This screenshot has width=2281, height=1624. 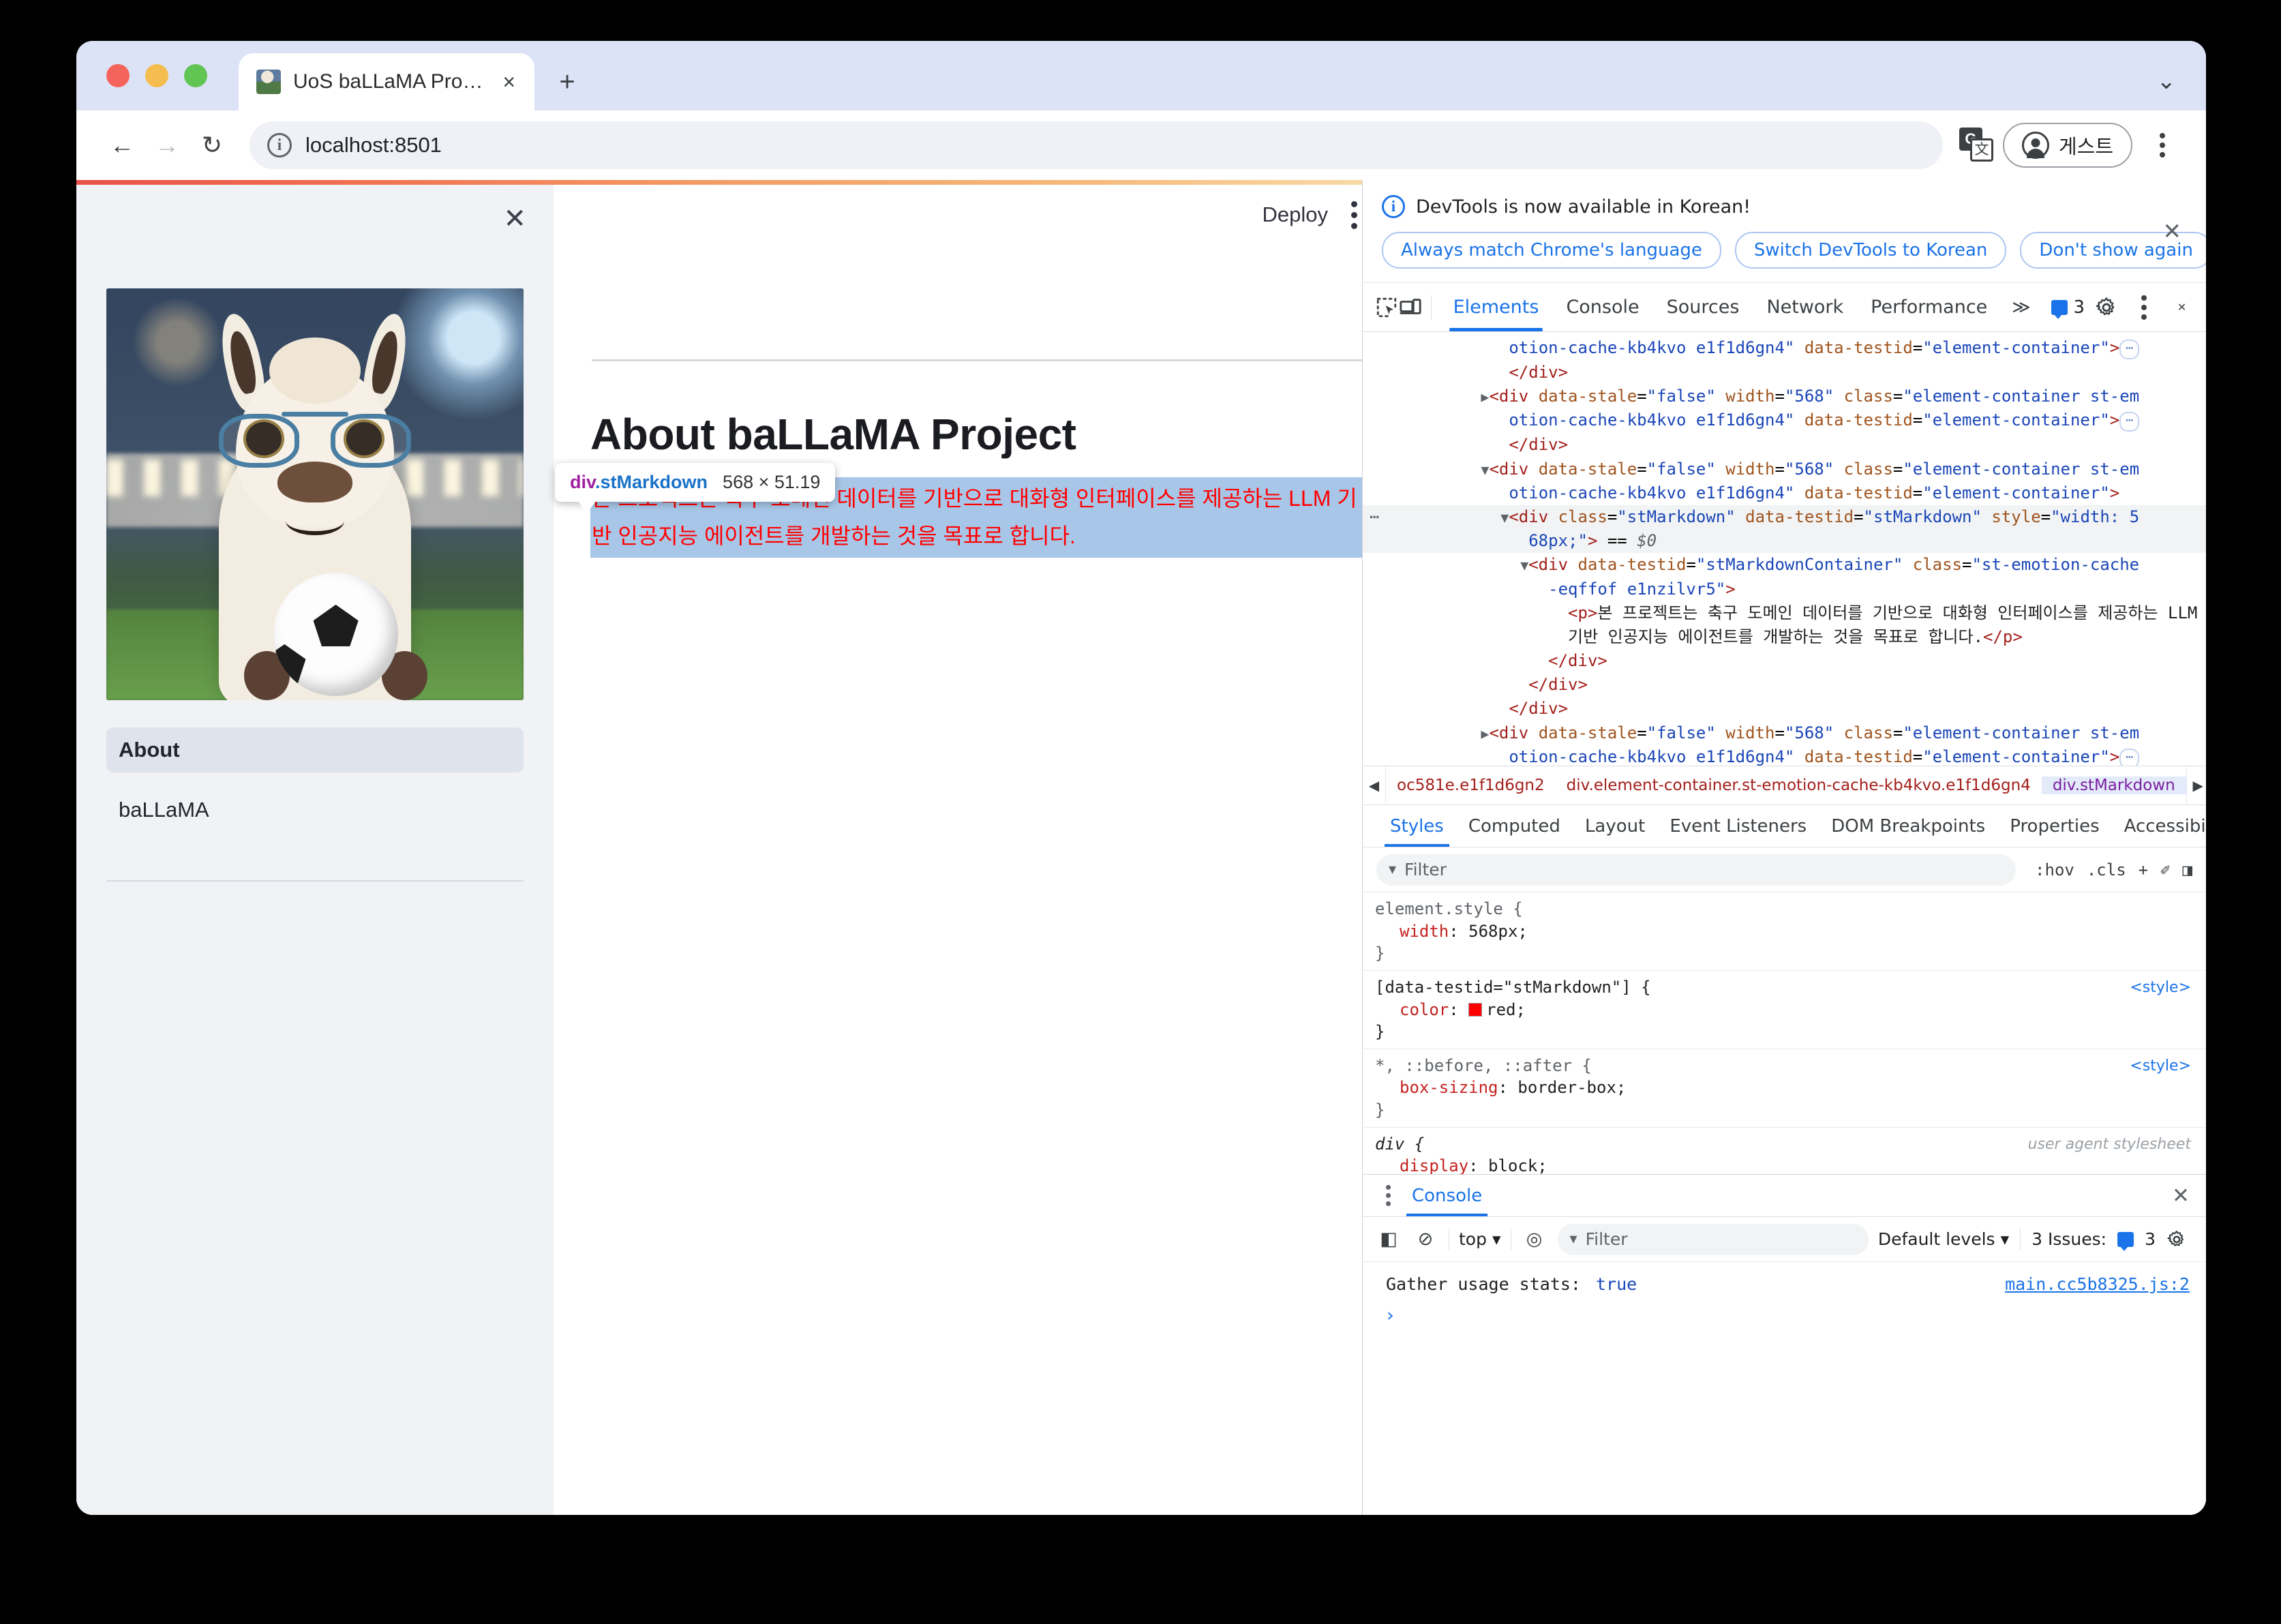 What do you see at coordinates (1908, 826) in the screenshot?
I see `tab-dom-breakpoints: DOM Breakpoints` at bounding box center [1908, 826].